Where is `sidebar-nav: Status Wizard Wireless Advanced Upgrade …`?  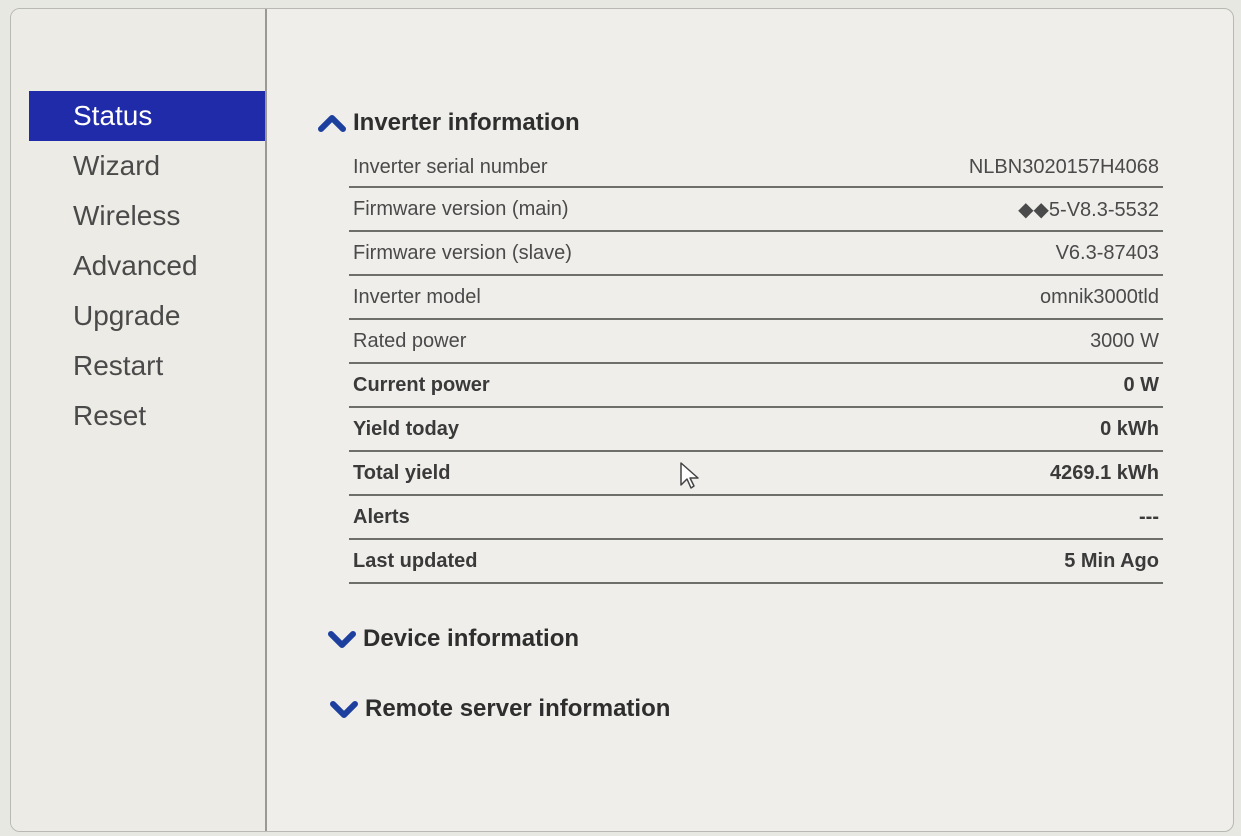
sidebar-nav: Status Wizard Wireless Advanced Upgrade … is located at coordinates (147, 266).